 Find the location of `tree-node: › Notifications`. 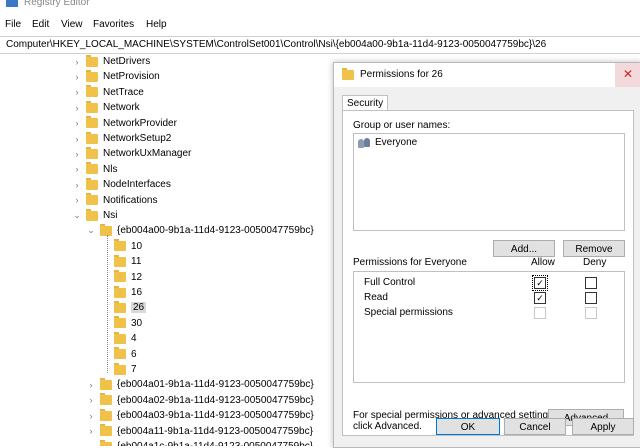

tree-node: › Notifications is located at coordinates (114, 200).